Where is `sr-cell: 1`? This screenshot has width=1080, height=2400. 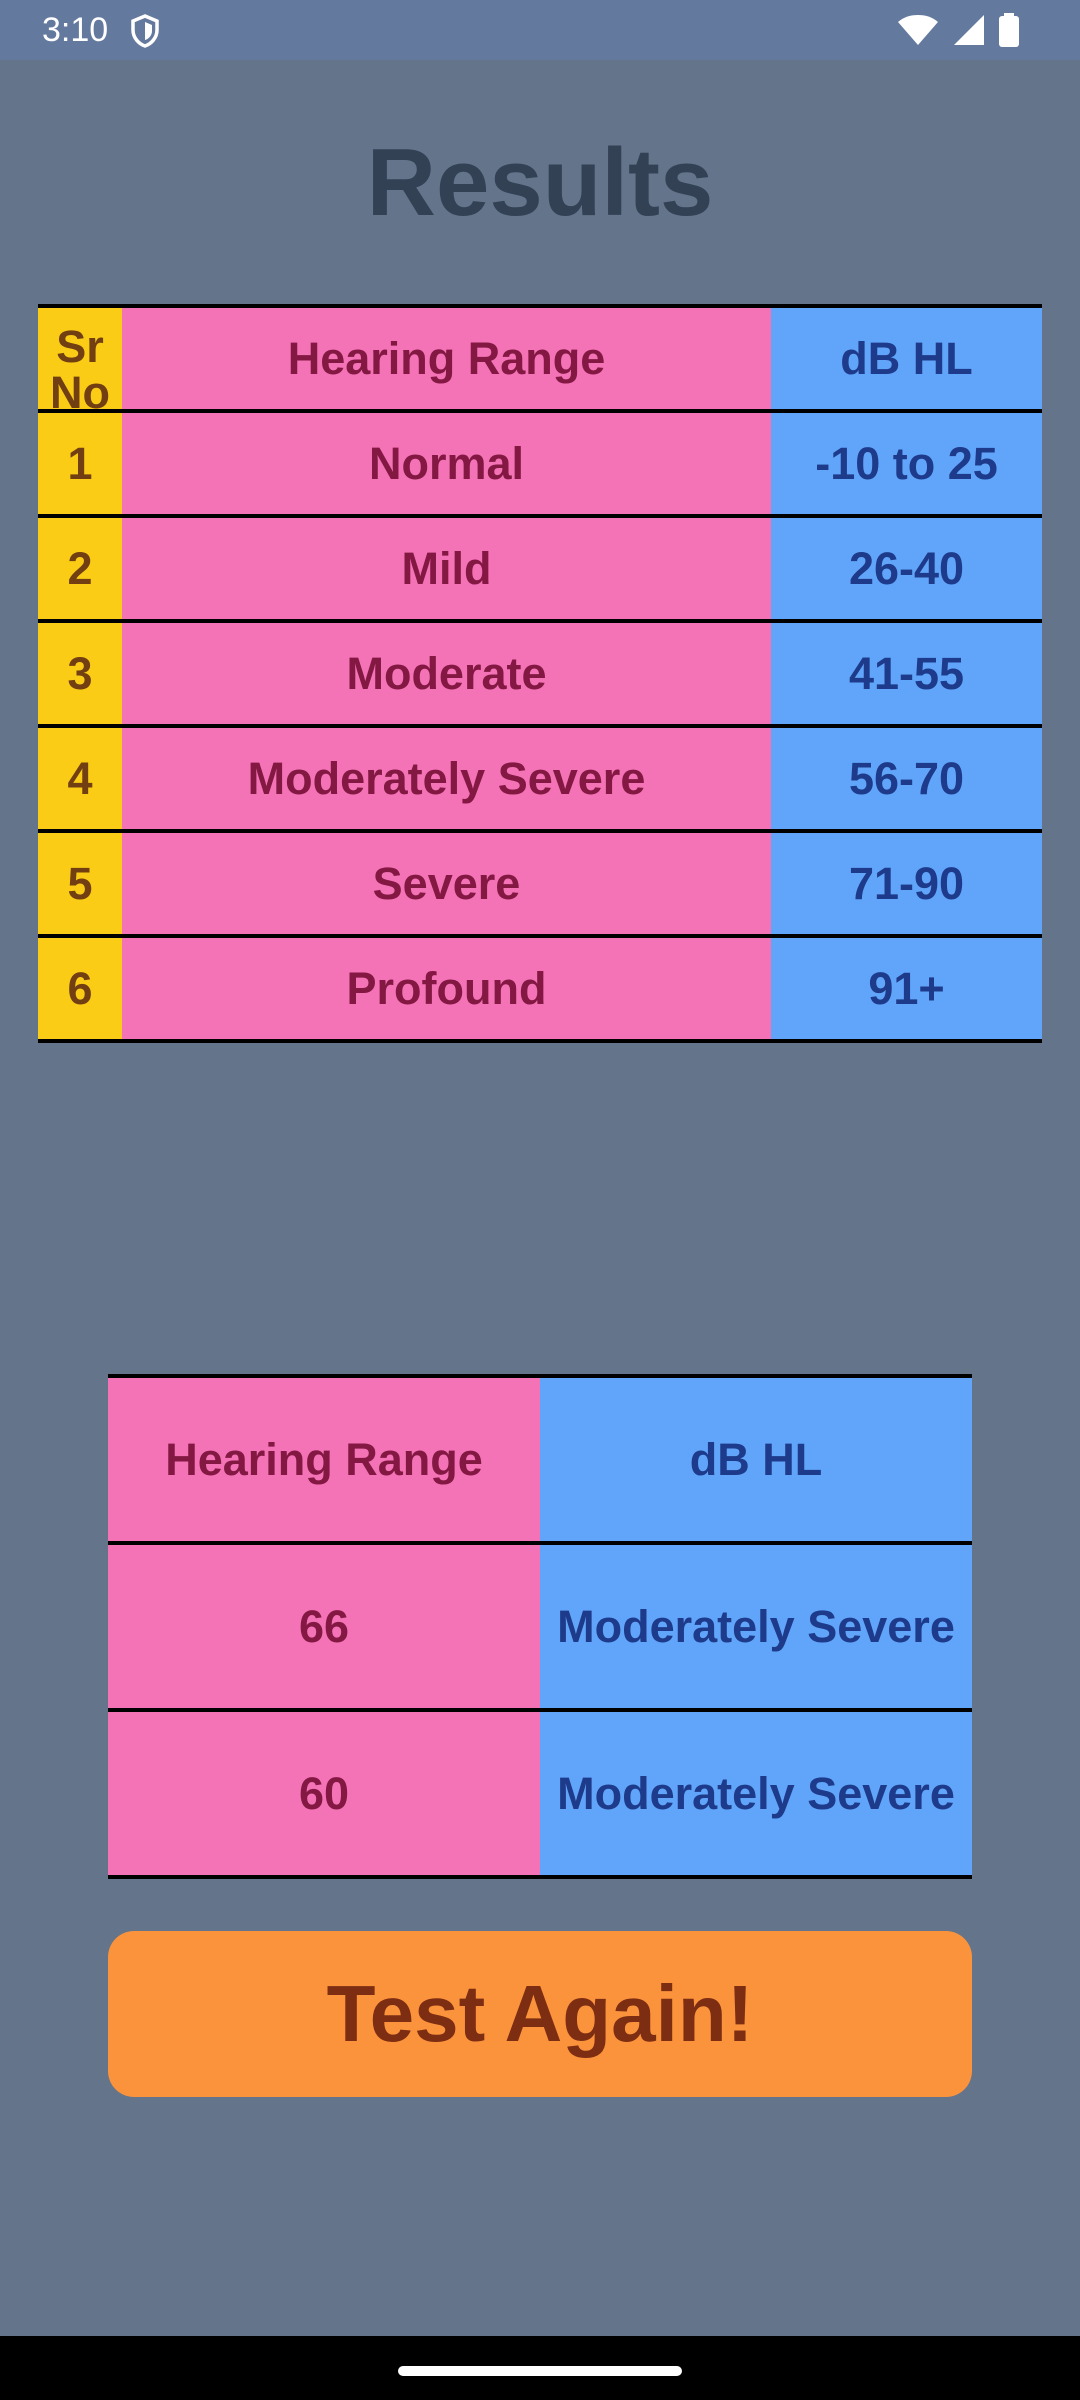
sr-cell: 1 is located at coordinates (80, 463).